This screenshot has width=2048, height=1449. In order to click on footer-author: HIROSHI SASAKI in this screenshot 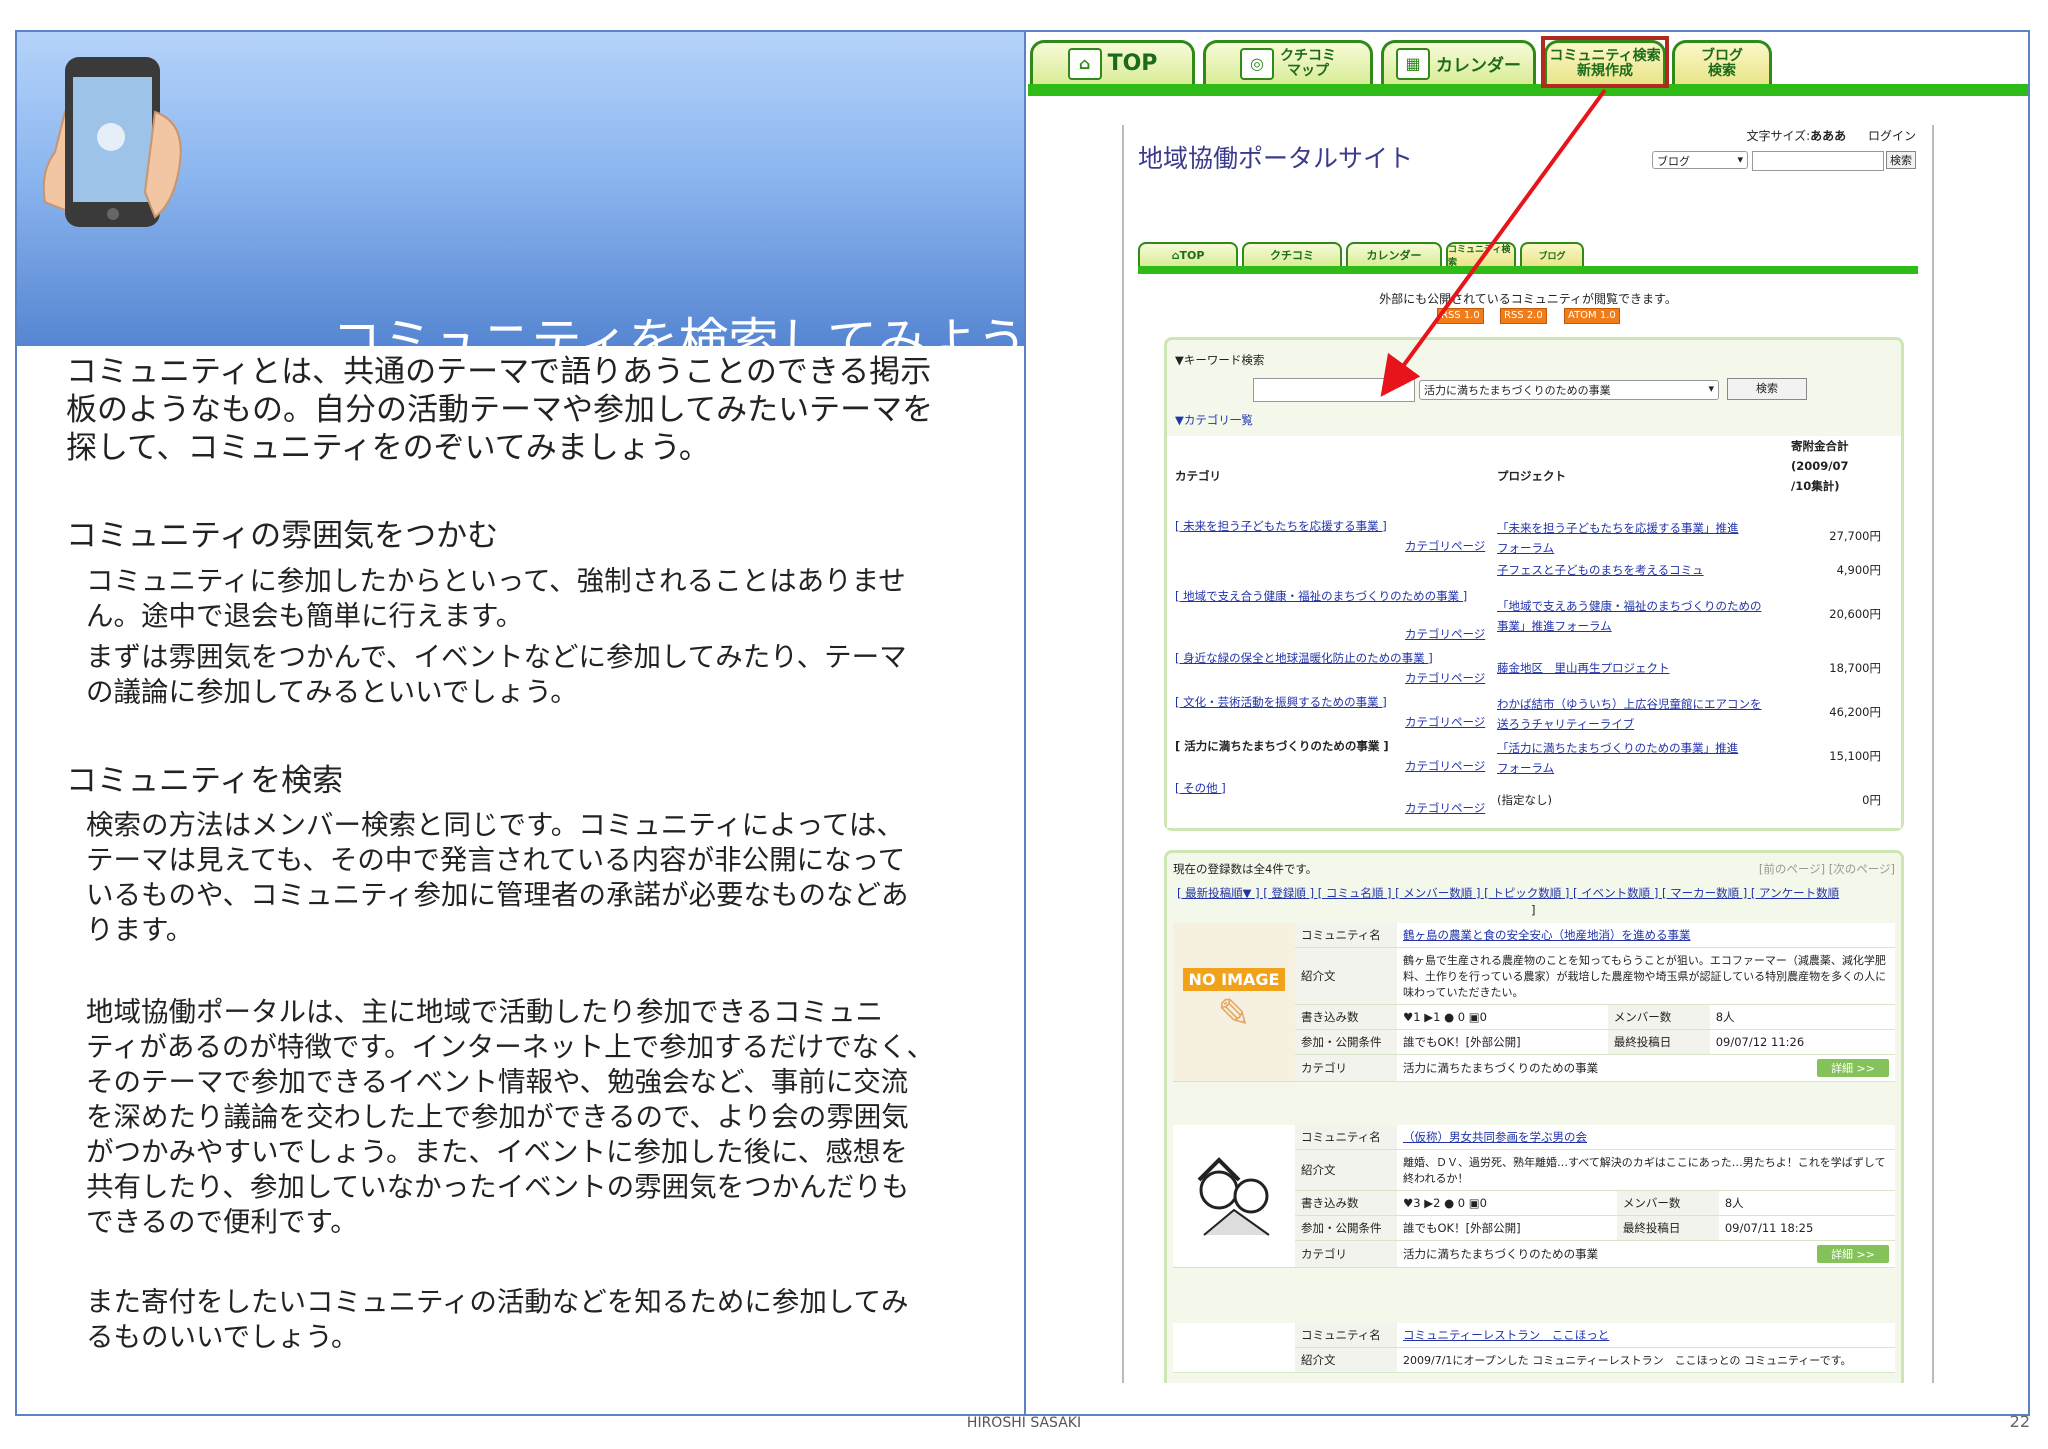, I will do `click(1024, 1423)`.